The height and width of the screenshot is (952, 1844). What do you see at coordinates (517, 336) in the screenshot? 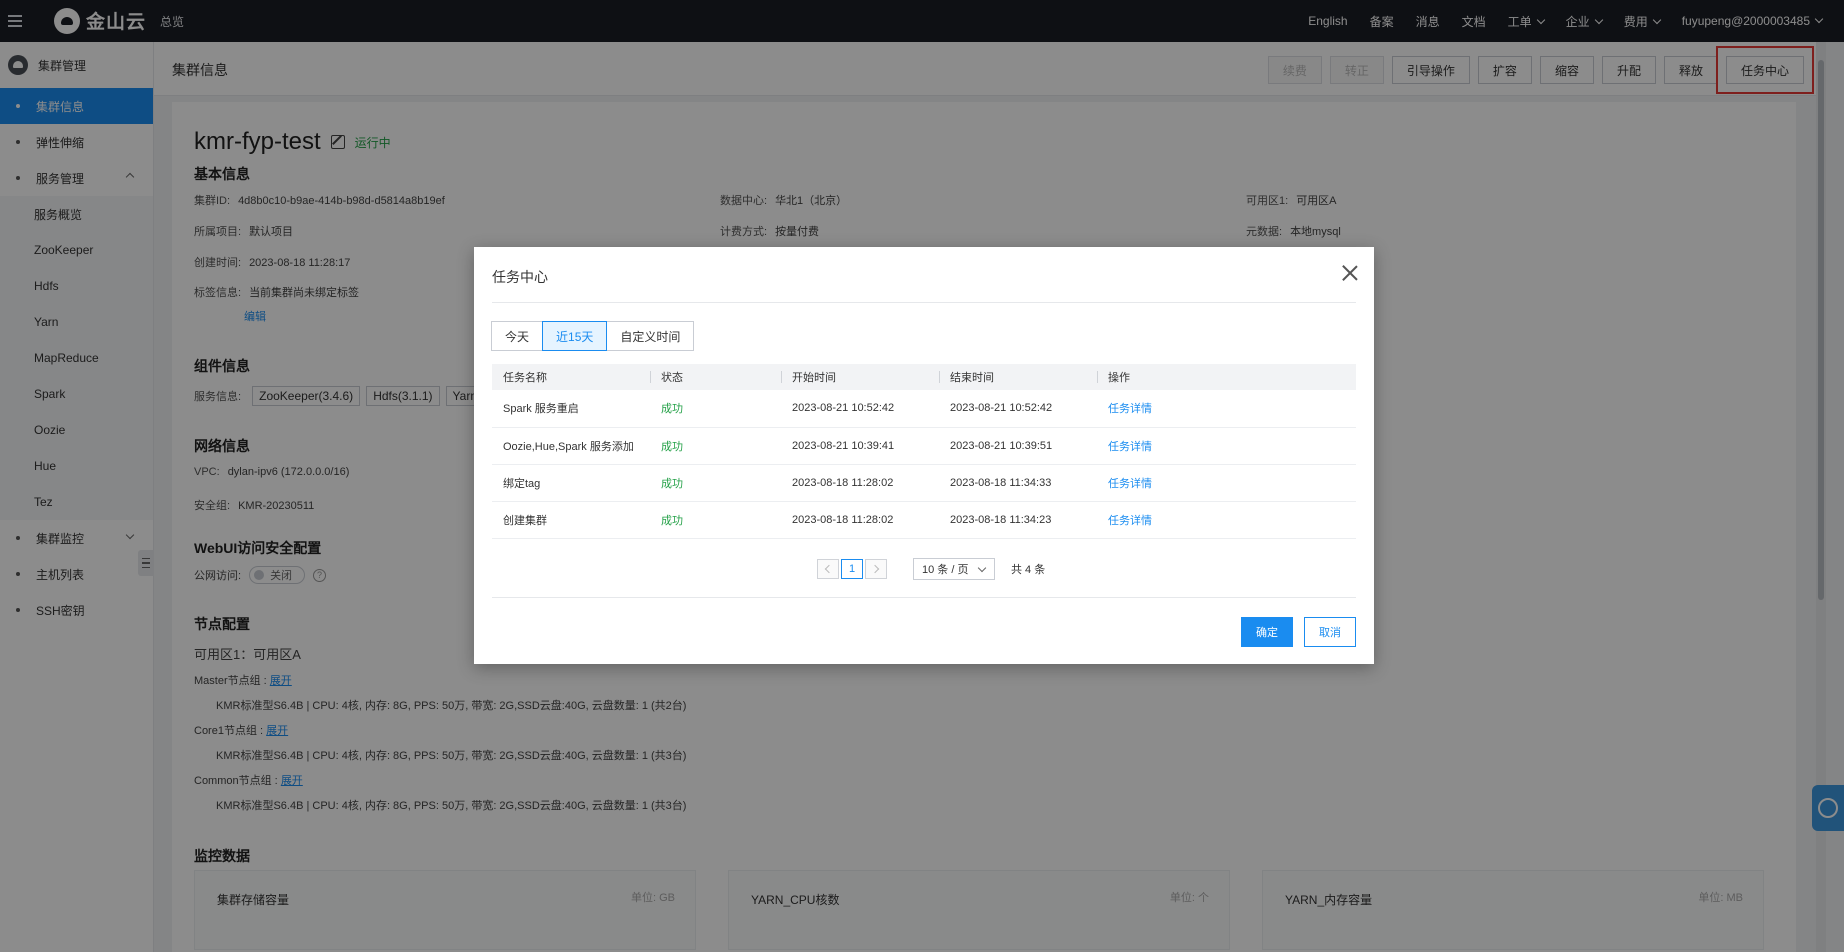
I see `range-today-button: 今天` at bounding box center [517, 336].